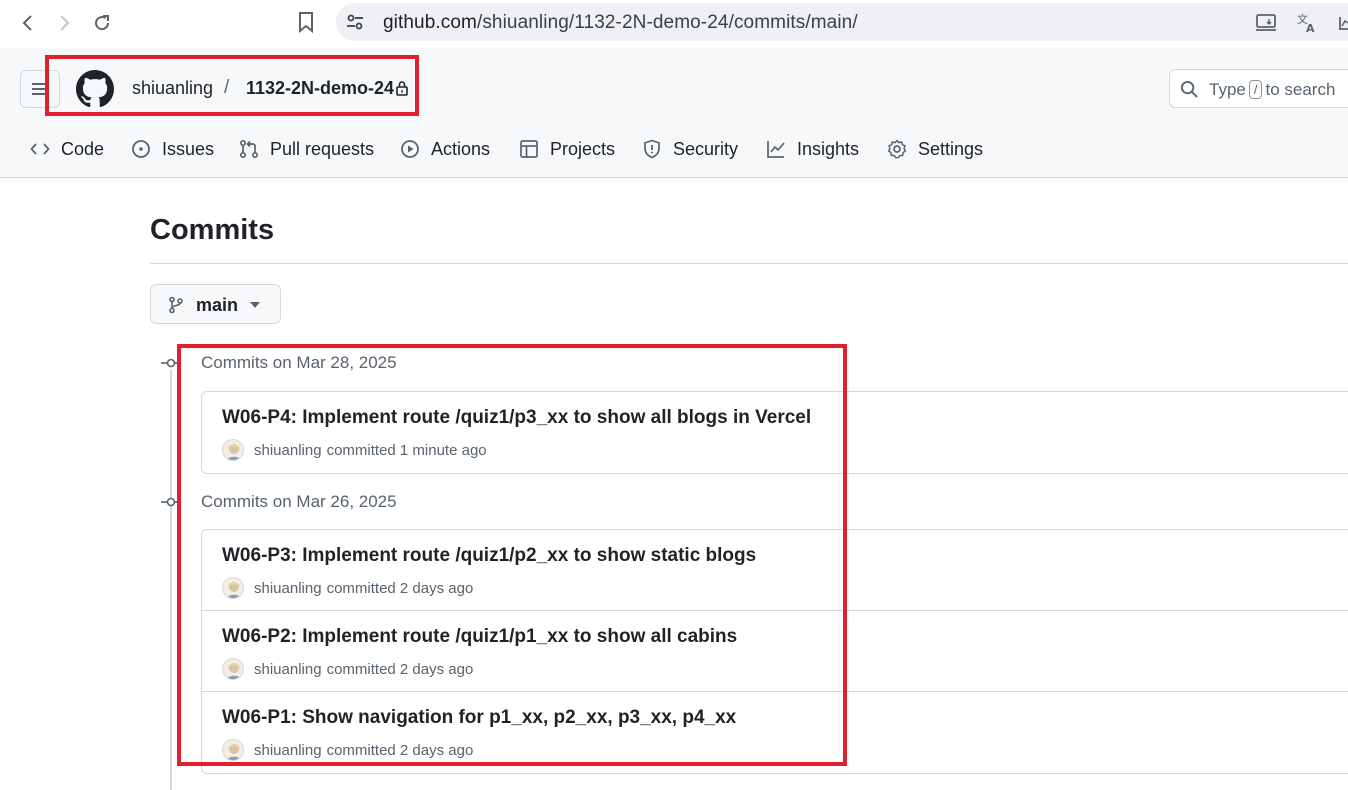 The height and width of the screenshot is (790, 1348). What do you see at coordinates (461, 148) in the screenshot?
I see `tab-label: Actions` at bounding box center [461, 148].